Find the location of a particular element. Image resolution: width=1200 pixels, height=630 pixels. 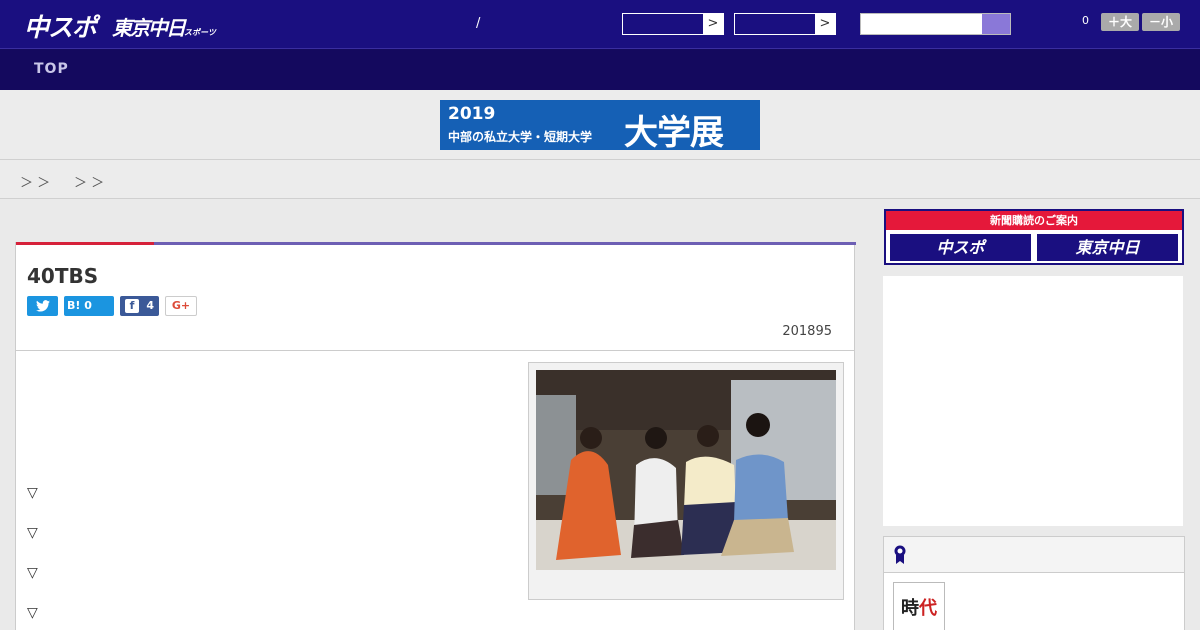

banner-year: 2019 is located at coordinates (472, 114).